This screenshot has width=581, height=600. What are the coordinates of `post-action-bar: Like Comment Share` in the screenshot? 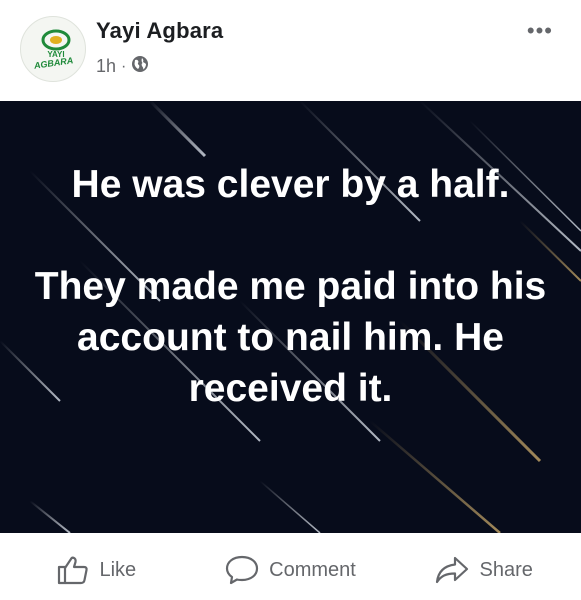 It's located at (290, 570).